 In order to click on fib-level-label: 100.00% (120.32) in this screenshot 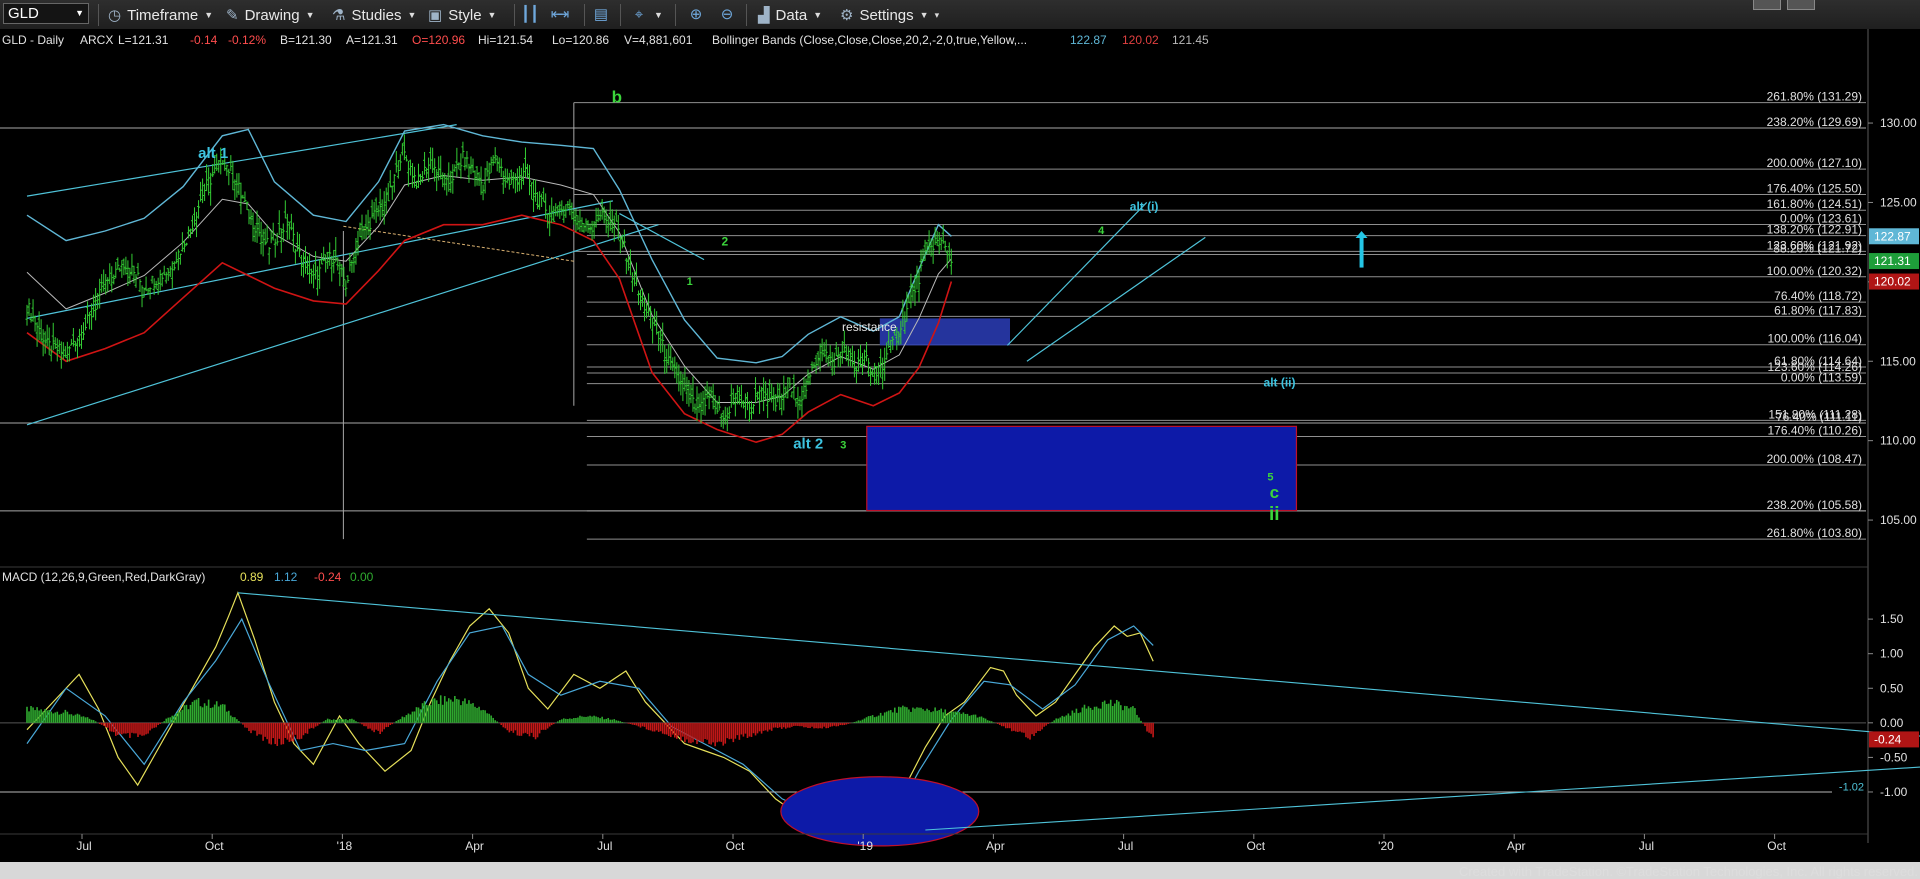, I will do `click(1814, 271)`.